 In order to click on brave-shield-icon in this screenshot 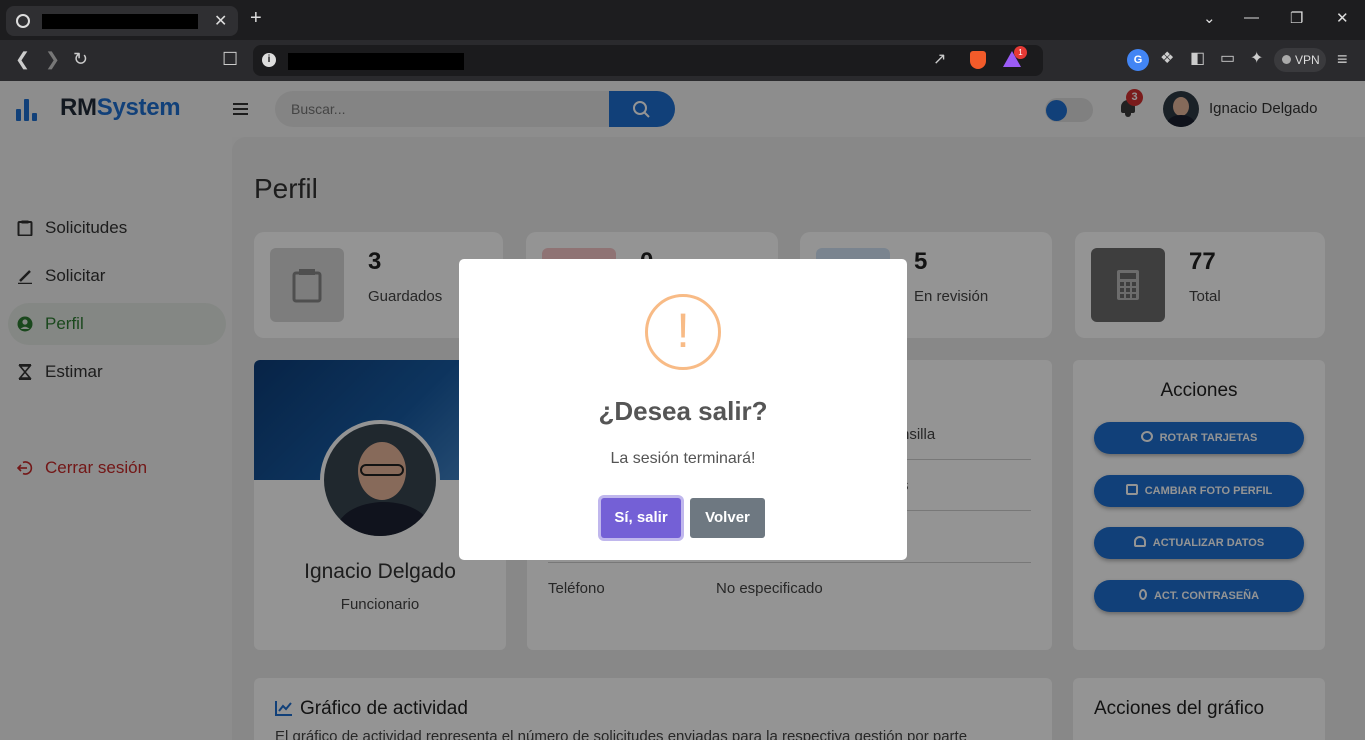, I will do `click(978, 60)`.